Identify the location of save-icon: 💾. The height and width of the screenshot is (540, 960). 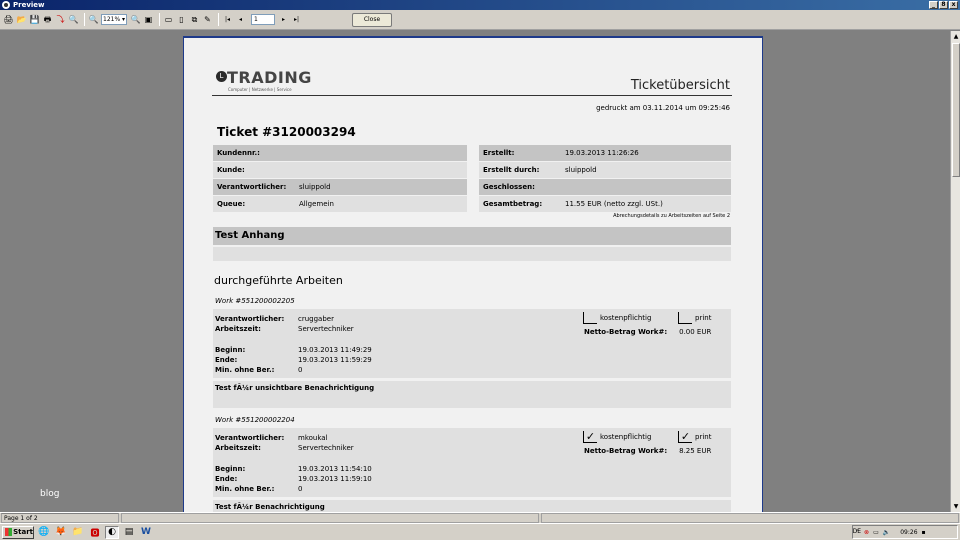
(34, 19).